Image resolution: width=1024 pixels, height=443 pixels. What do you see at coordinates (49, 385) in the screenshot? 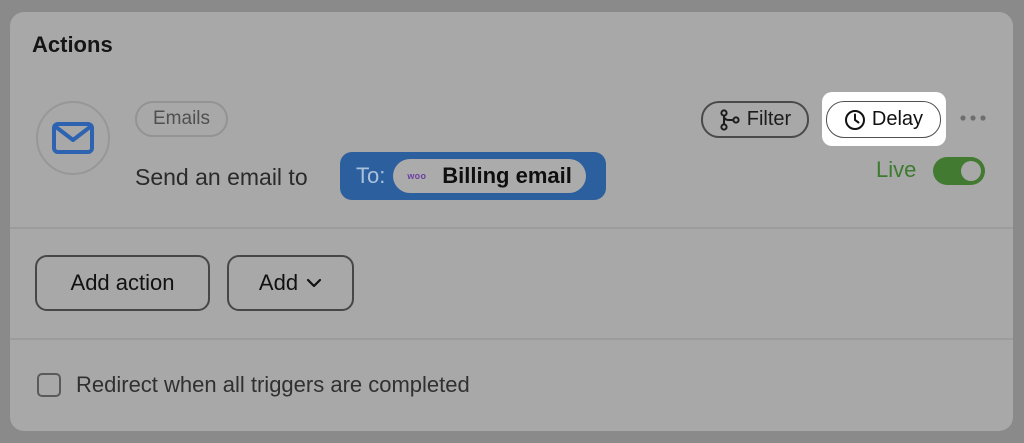
I see `redirect-checkbox` at bounding box center [49, 385].